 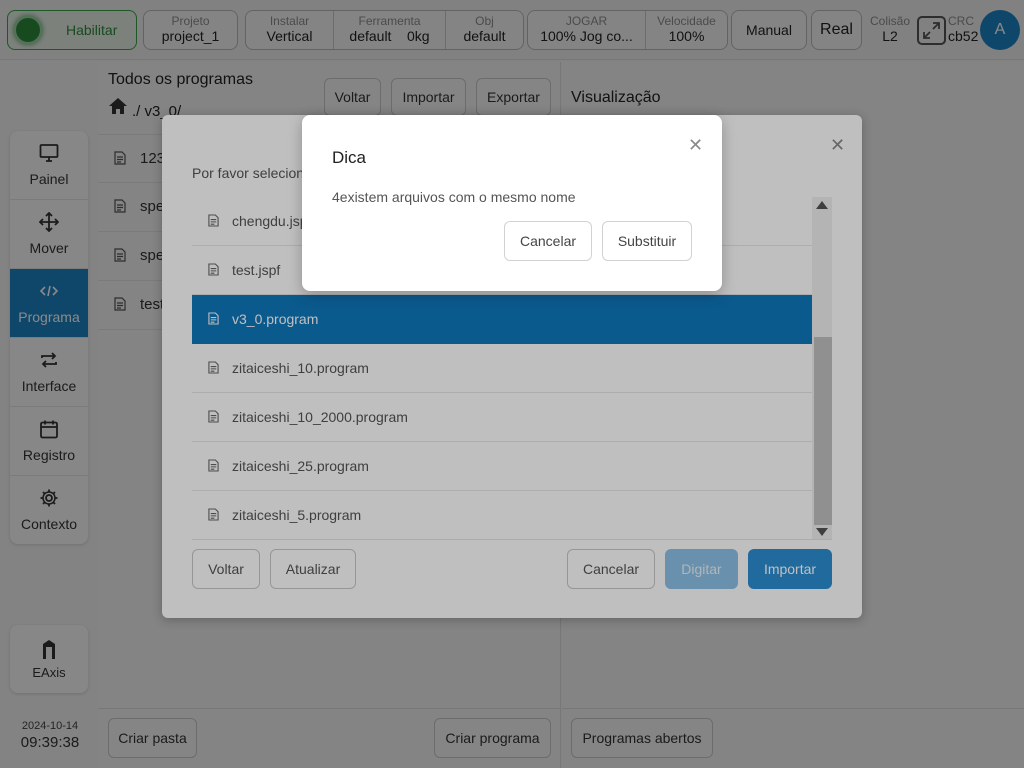 What do you see at coordinates (548, 241) in the screenshot?
I see `tip-cancel-button: Cancelar` at bounding box center [548, 241].